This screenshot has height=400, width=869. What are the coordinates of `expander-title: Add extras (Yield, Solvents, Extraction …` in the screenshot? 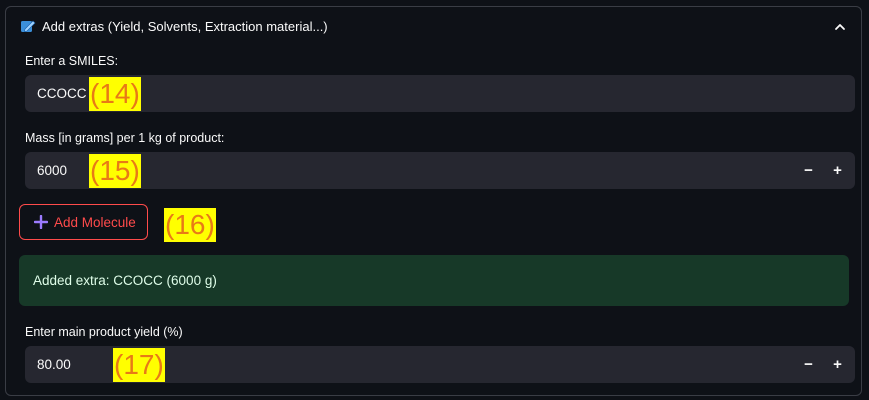 It's located at (185, 26).